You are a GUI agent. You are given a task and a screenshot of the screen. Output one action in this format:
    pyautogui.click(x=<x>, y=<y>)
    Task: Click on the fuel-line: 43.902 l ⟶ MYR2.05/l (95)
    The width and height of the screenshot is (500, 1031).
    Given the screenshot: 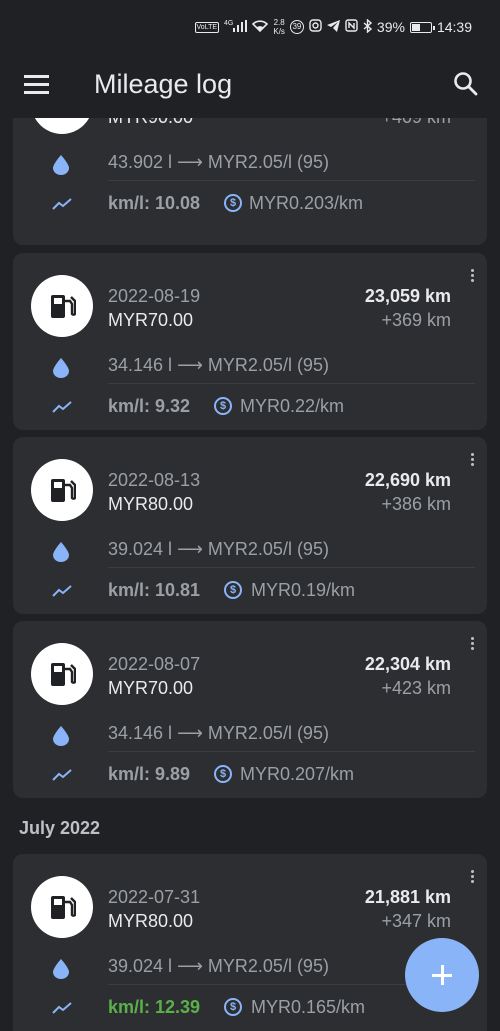 What is the action you would take?
    pyautogui.click(x=218, y=162)
    